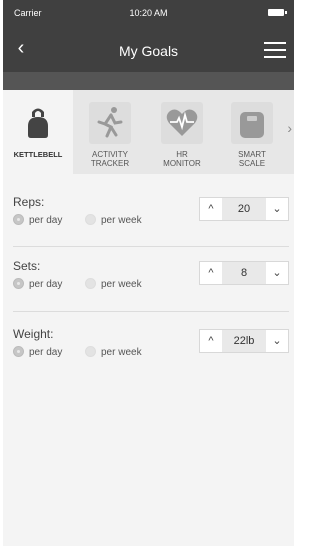 This screenshot has height=553, width=320. What do you see at coordinates (275, 50) in the screenshot?
I see `hamburger-icon` at bounding box center [275, 50].